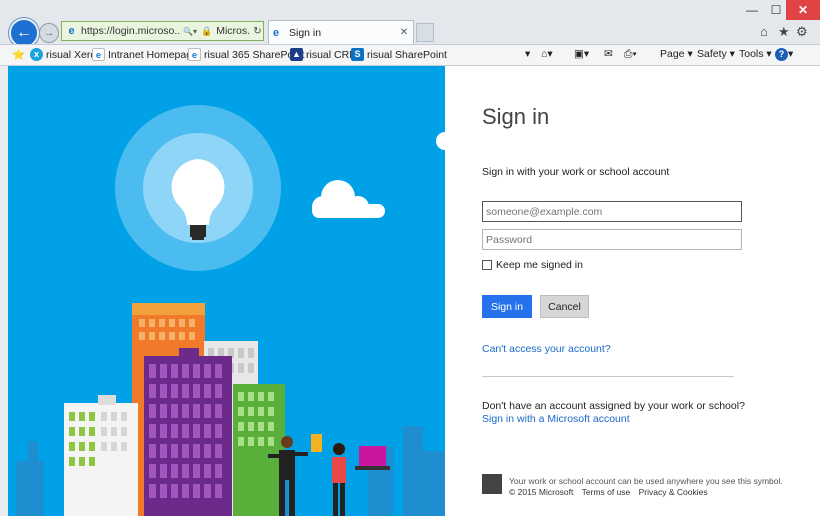 The height and width of the screenshot is (516, 820). I want to click on new-tab-button, so click(425, 32).